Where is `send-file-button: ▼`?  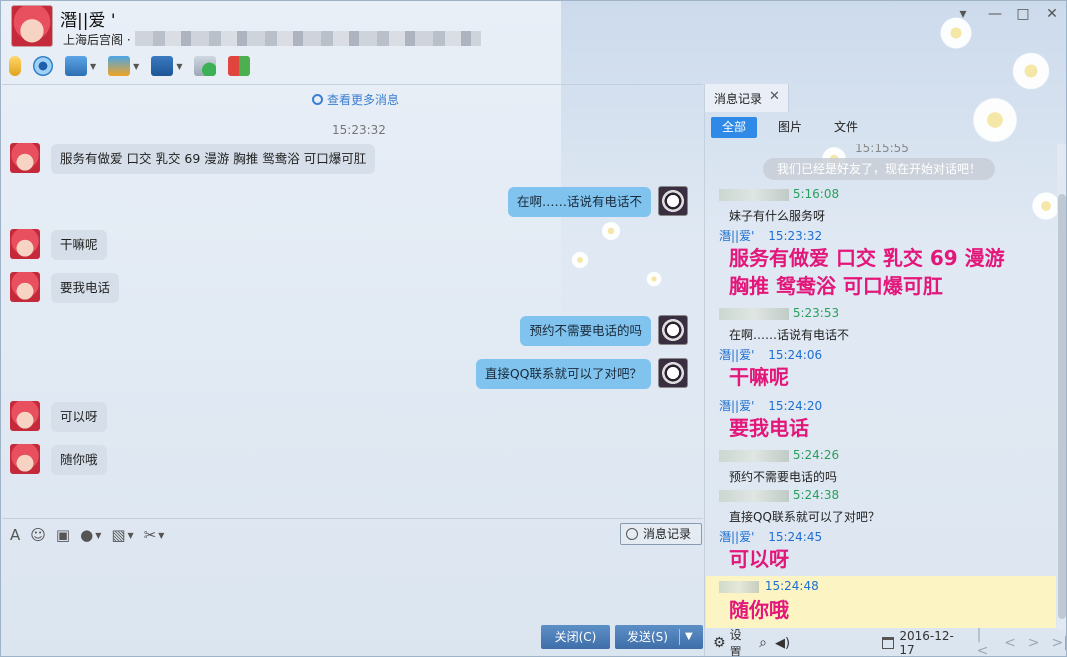 send-file-button: ▼ is located at coordinates (123, 66).